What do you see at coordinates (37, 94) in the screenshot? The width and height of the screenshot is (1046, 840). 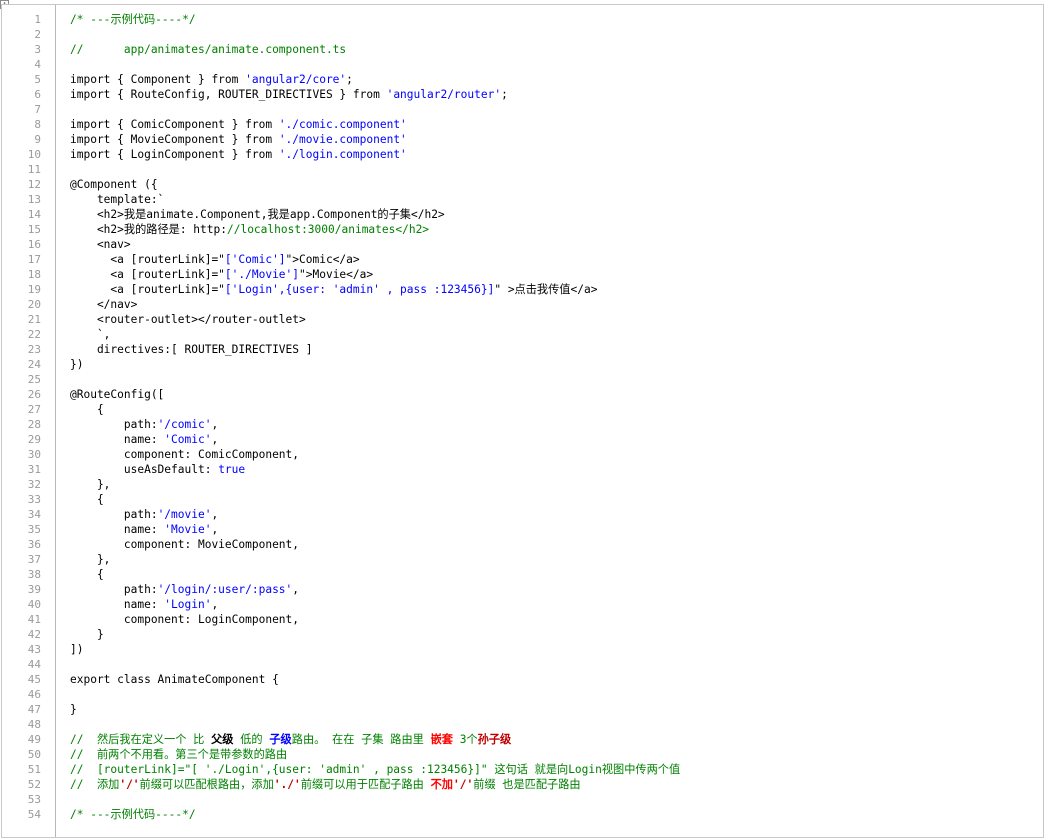 I see `line-number: 6` at bounding box center [37, 94].